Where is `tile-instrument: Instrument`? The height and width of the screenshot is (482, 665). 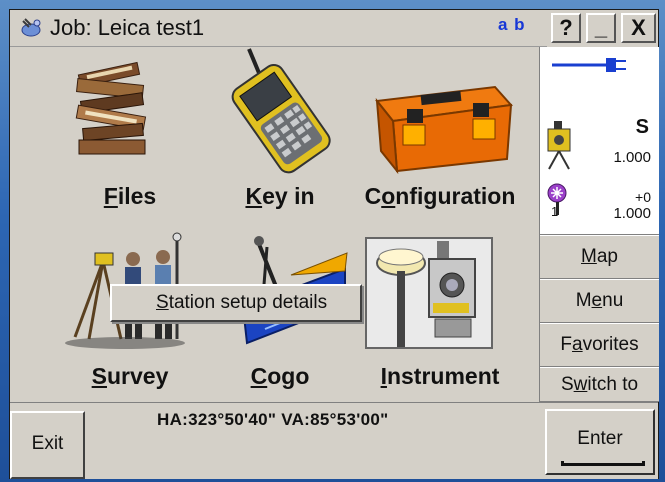
tile-instrument: Instrument is located at coordinates (440, 314).